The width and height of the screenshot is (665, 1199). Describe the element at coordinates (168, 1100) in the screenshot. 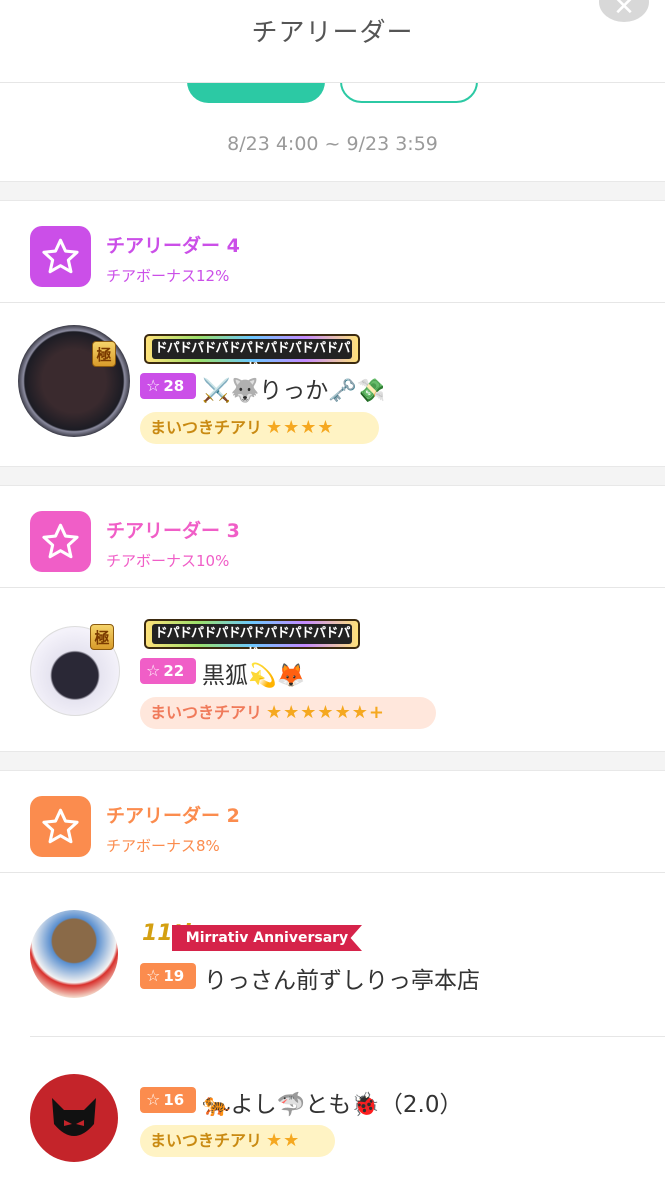

I see `level-badge: ☆ 16` at that location.